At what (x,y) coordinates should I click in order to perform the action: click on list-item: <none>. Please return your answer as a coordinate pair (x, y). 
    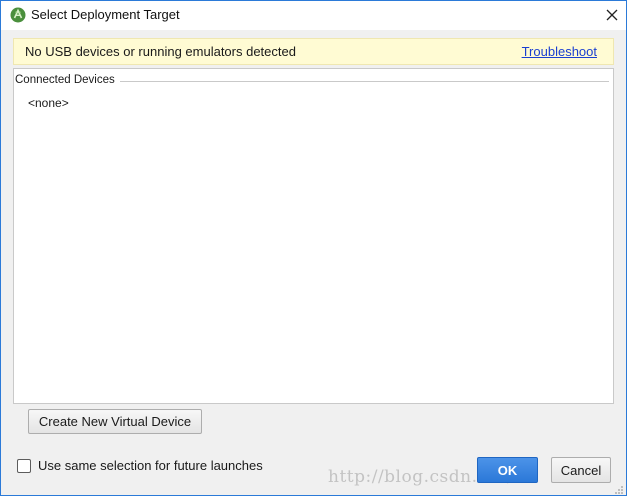
    Looking at the image, I should click on (48, 103).